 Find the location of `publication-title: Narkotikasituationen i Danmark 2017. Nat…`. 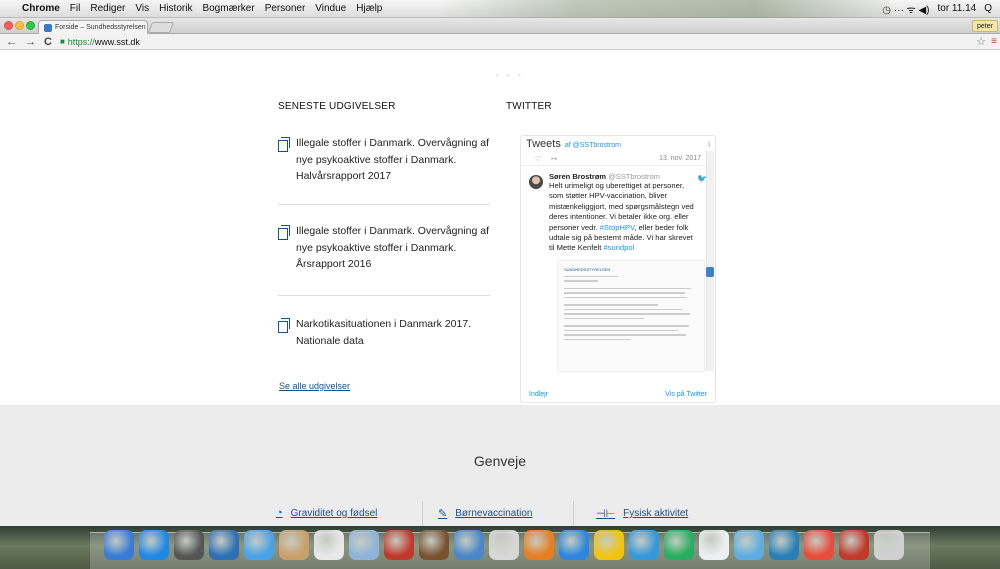

publication-title: Narkotikasituationen i Danmark 2017. Nat… is located at coordinates (394, 332).